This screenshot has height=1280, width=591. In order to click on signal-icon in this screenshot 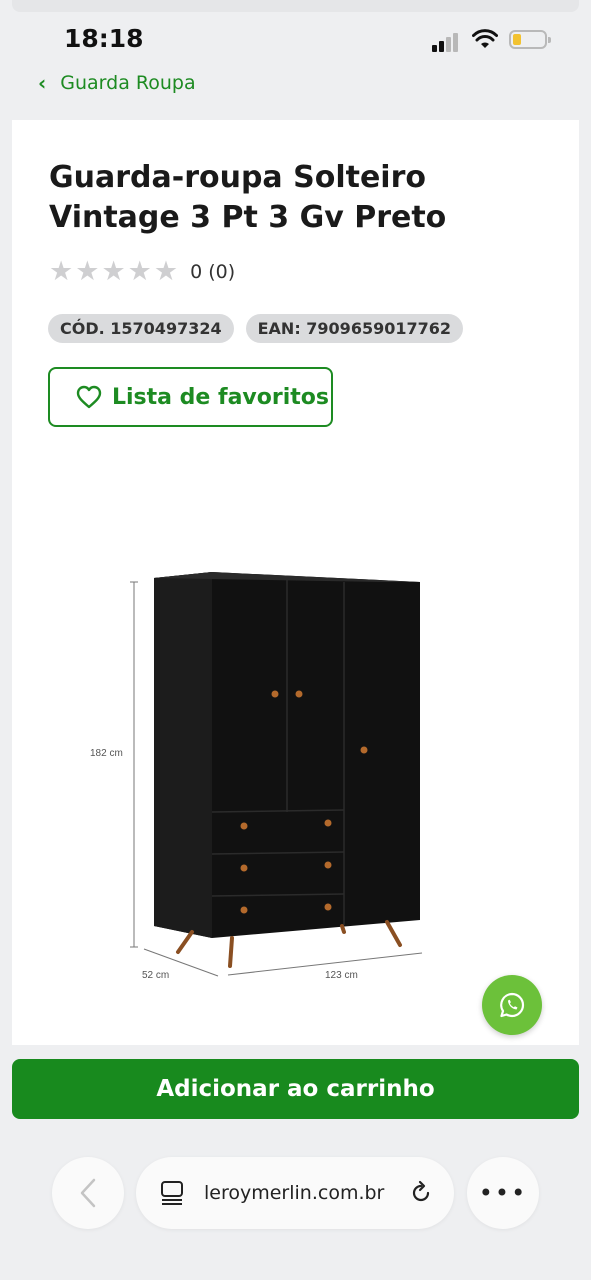, I will do `click(447, 42)`.